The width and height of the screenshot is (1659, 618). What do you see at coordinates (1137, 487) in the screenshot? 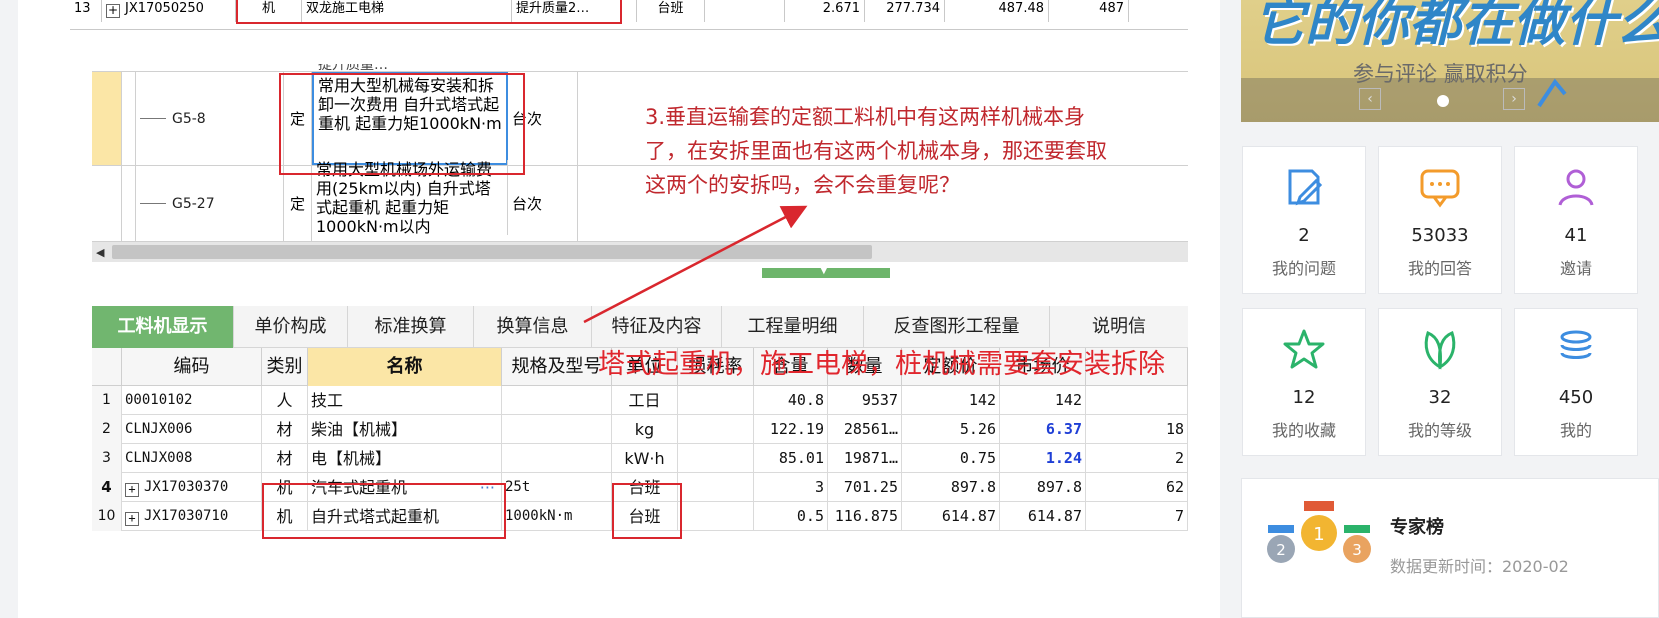
I see `cell-extra: 62` at bounding box center [1137, 487].